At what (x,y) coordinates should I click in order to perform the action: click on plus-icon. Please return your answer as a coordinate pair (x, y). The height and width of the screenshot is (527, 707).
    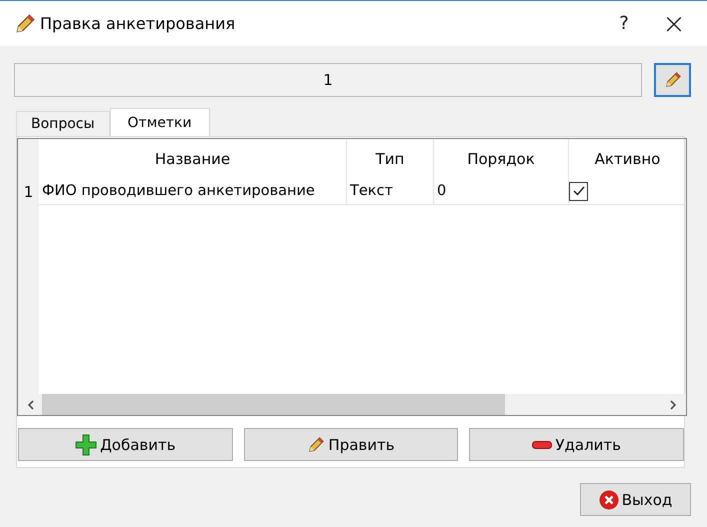
    Looking at the image, I should click on (86, 445).